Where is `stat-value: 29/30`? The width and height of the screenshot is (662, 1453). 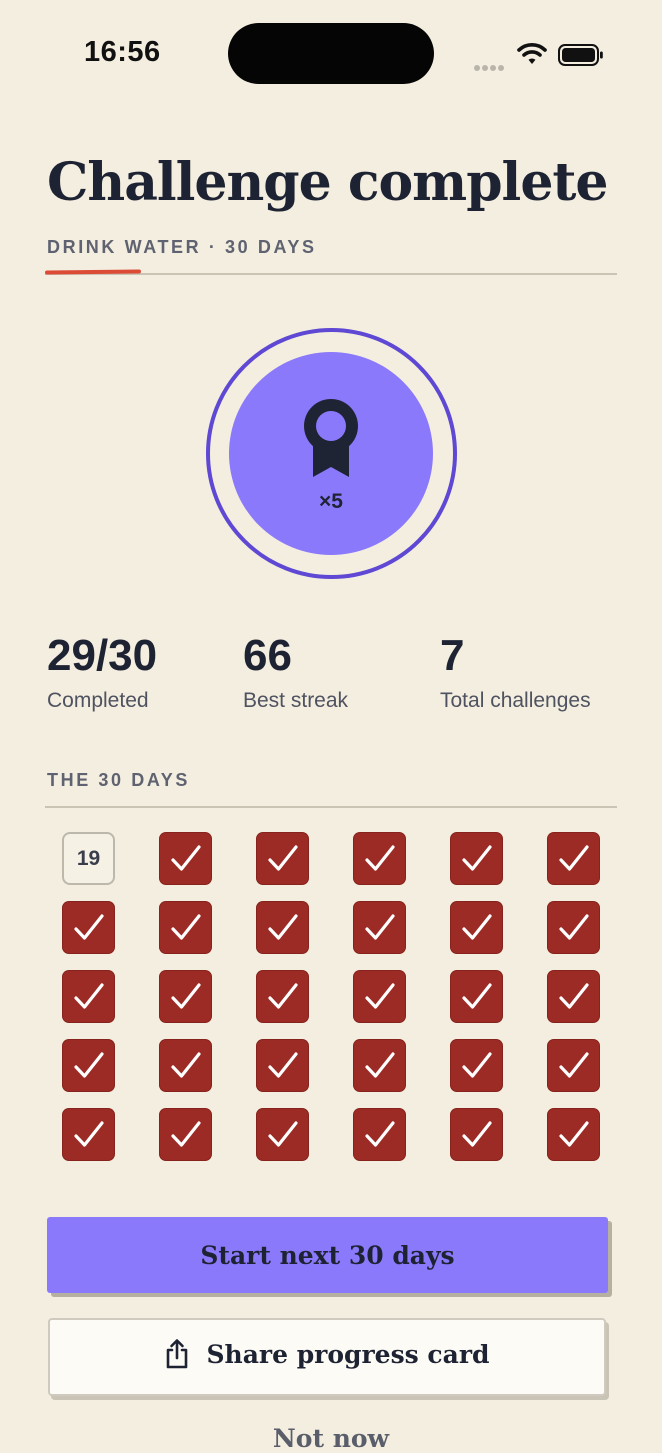 stat-value: 29/30 is located at coordinates (102, 655).